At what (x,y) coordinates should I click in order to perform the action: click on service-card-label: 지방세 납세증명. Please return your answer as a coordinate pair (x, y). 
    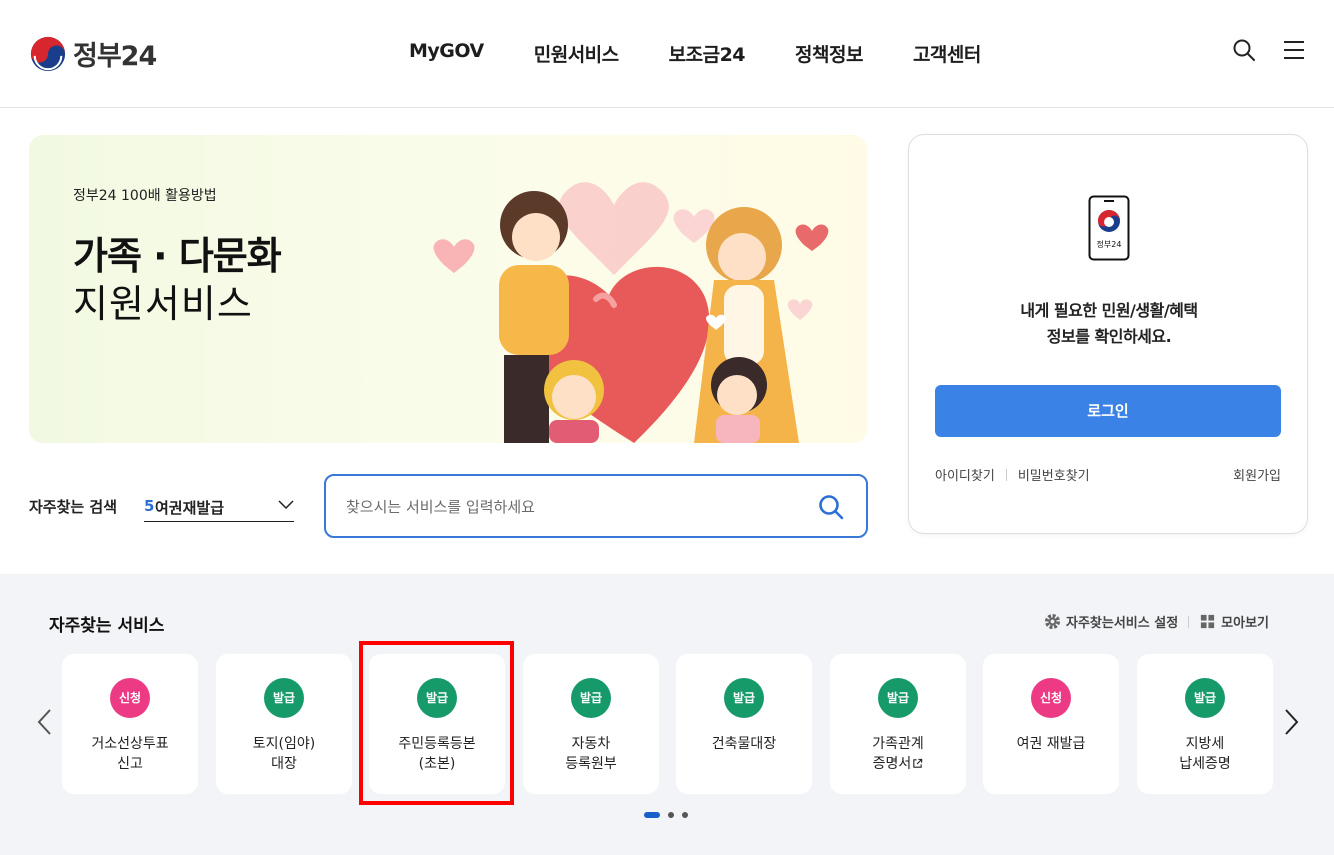
    Looking at the image, I should click on (1205, 754).